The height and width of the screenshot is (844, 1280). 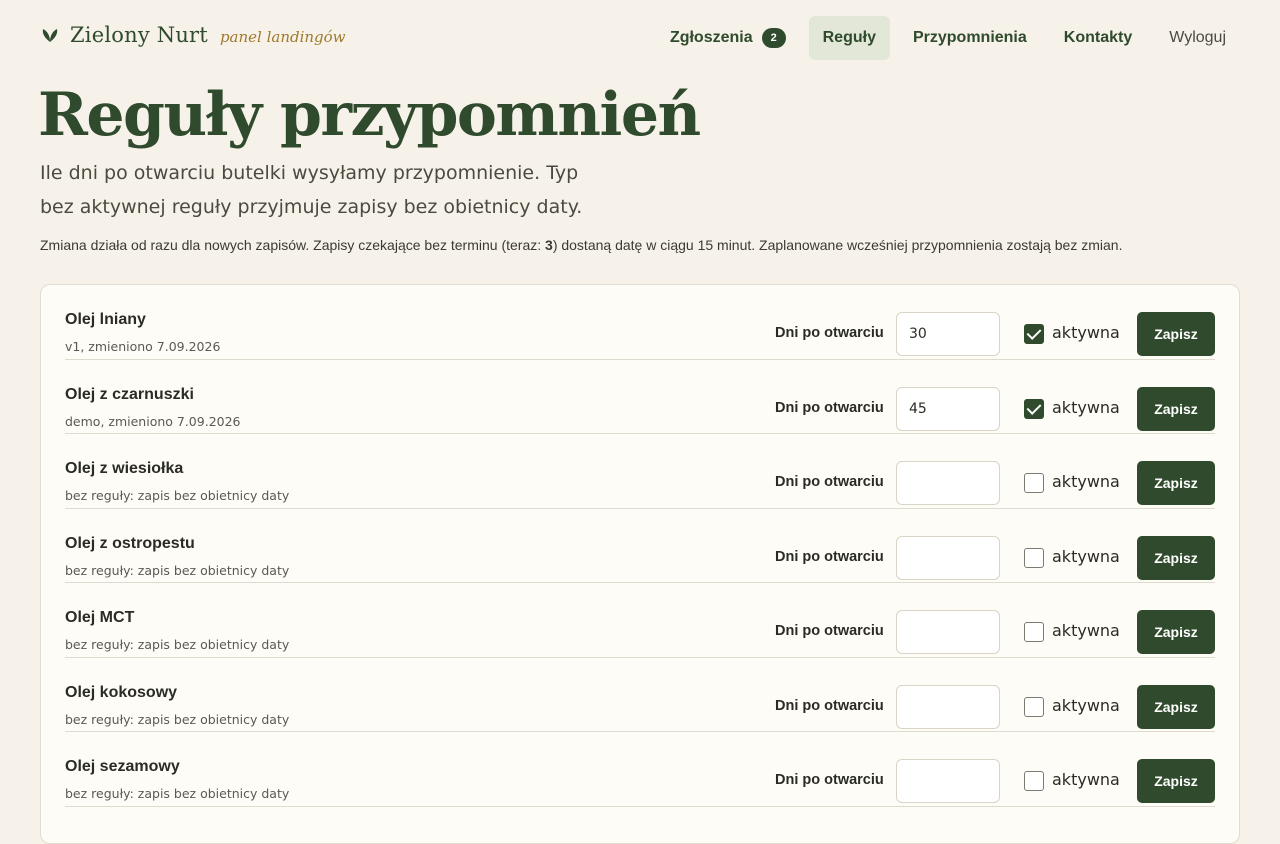 What do you see at coordinates (549, 245) in the screenshot?
I see `pending-count: 3` at bounding box center [549, 245].